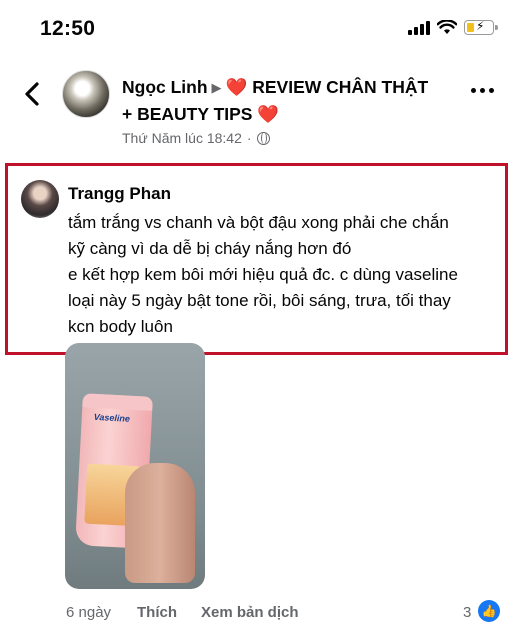  I want to click on status-icons: ⚡, so click(453, 27).